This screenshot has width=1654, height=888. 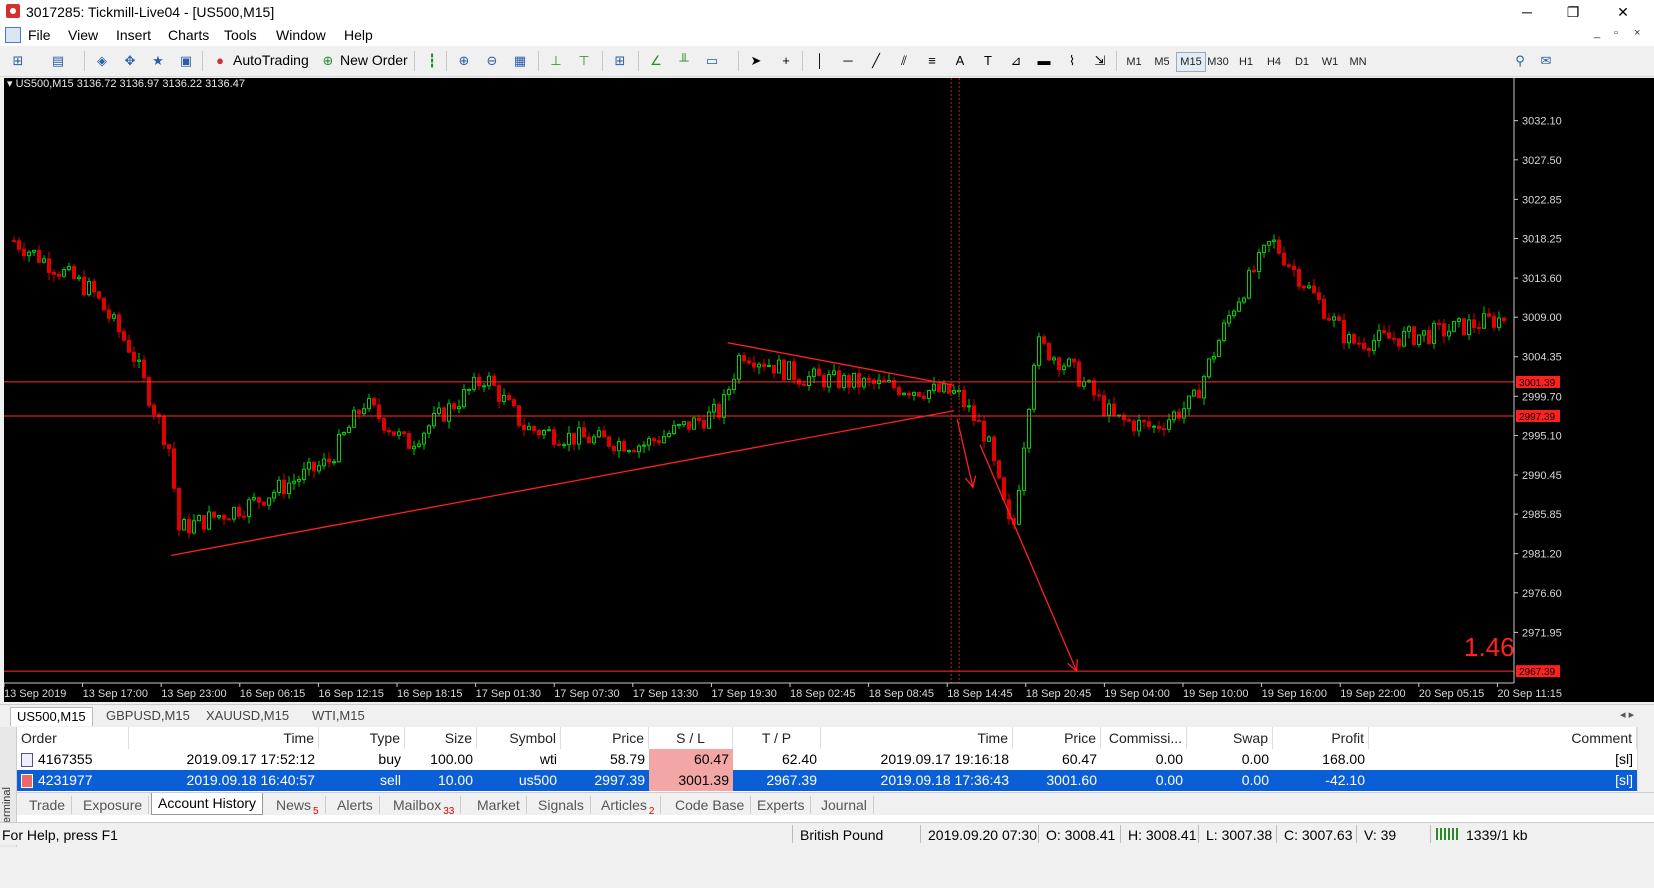 I want to click on chart-properties-icon: ▭, so click(x=712, y=61).